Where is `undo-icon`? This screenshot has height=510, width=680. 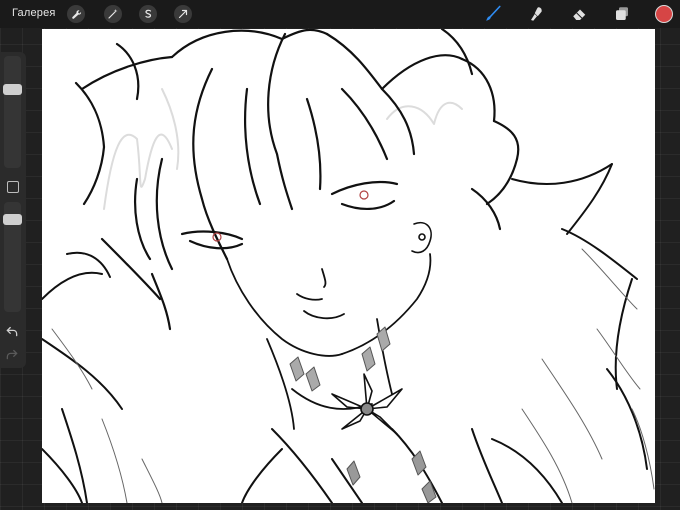
undo-icon is located at coordinates (12, 331).